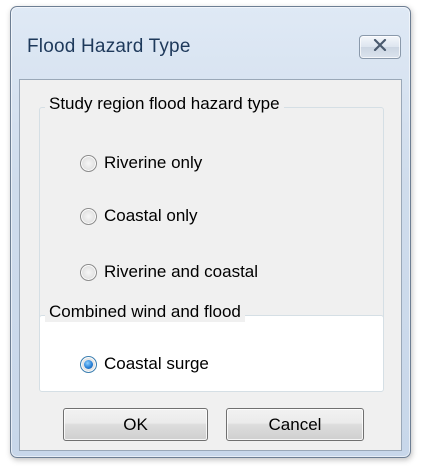 The image size is (423, 466). What do you see at coordinates (210, 43) in the screenshot?
I see `title-bar: Flood Hazard Type` at bounding box center [210, 43].